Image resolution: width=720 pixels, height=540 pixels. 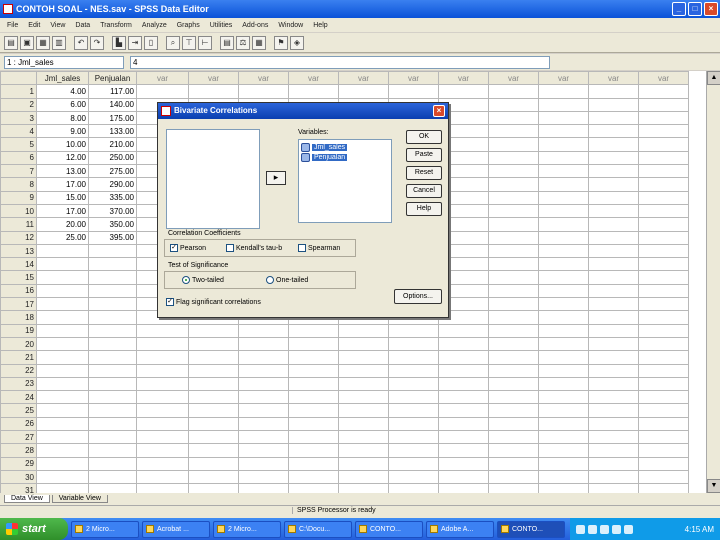 I want to click on row-header: 7, so click(x=18, y=171).